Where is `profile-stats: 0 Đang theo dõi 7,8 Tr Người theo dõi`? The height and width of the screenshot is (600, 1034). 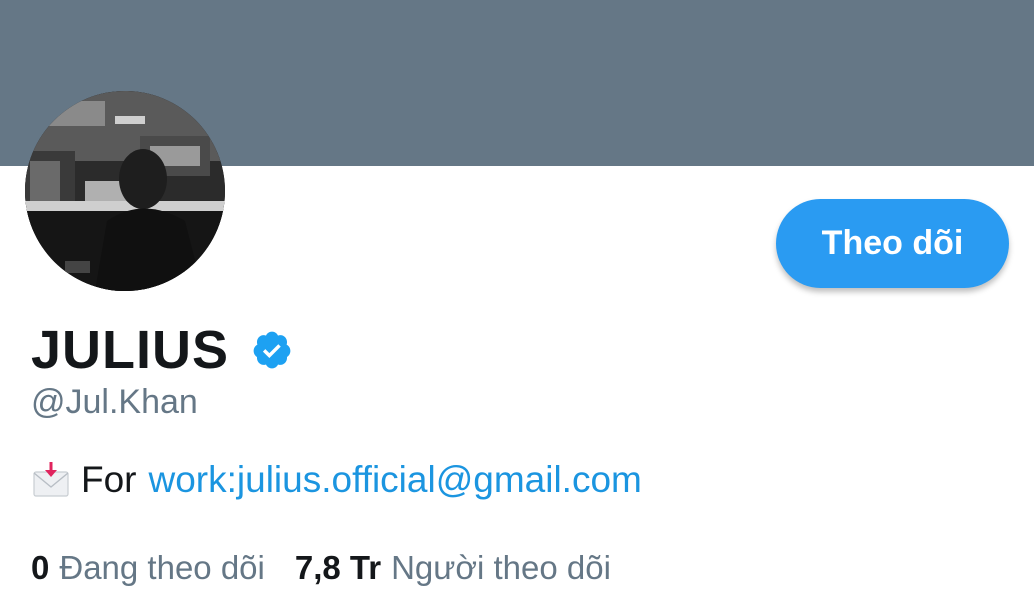 profile-stats: 0 Đang theo dõi 7,8 Tr Người theo dõi is located at coordinates (321, 568).